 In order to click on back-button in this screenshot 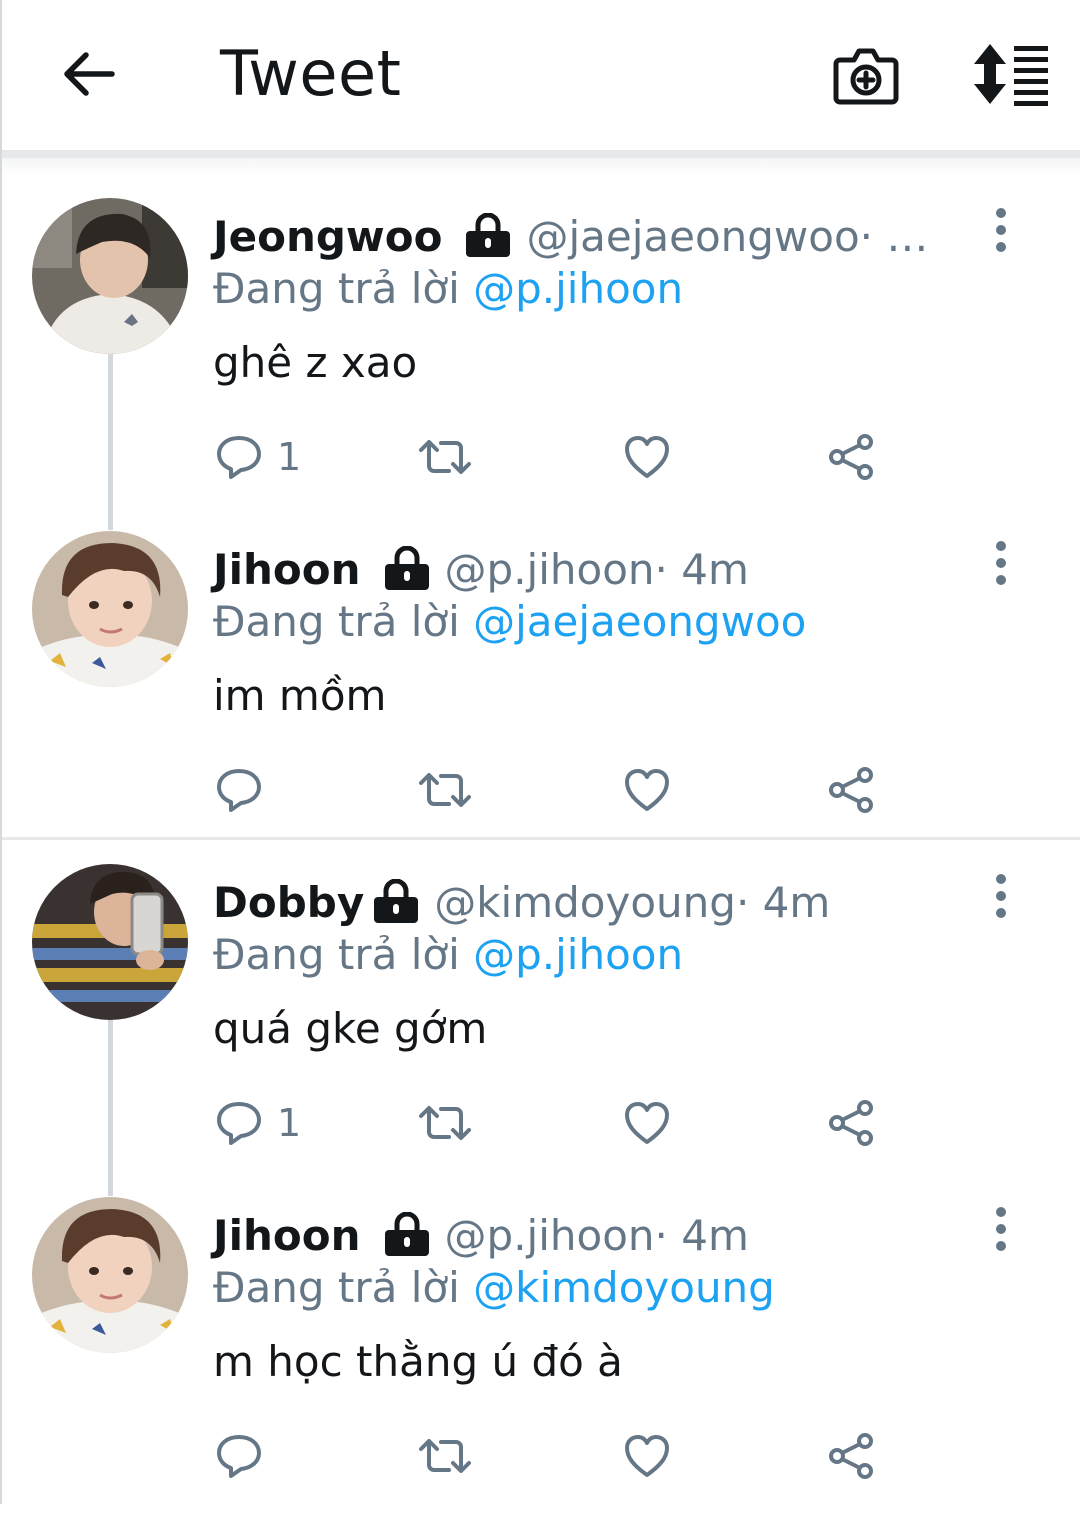, I will do `click(88, 74)`.